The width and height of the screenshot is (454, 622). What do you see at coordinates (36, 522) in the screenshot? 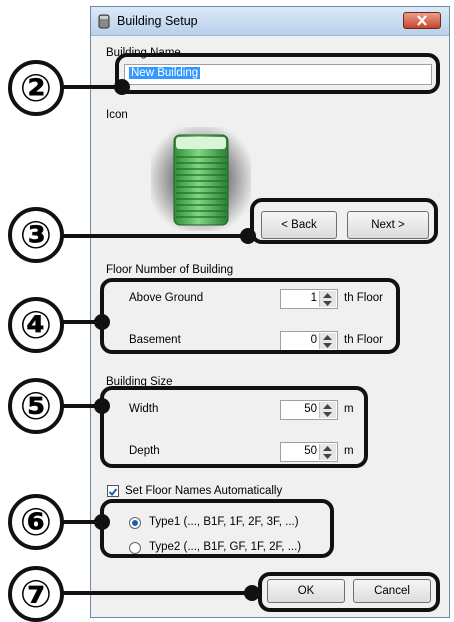
I see `callout-6: ⑥` at bounding box center [36, 522].